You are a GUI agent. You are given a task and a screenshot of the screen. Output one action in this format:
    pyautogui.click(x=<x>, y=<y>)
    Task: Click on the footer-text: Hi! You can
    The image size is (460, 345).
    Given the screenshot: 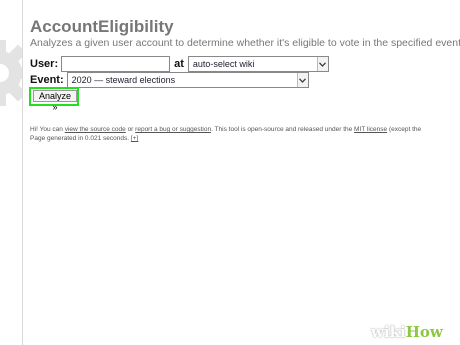 What is the action you would take?
    pyautogui.click(x=47, y=129)
    